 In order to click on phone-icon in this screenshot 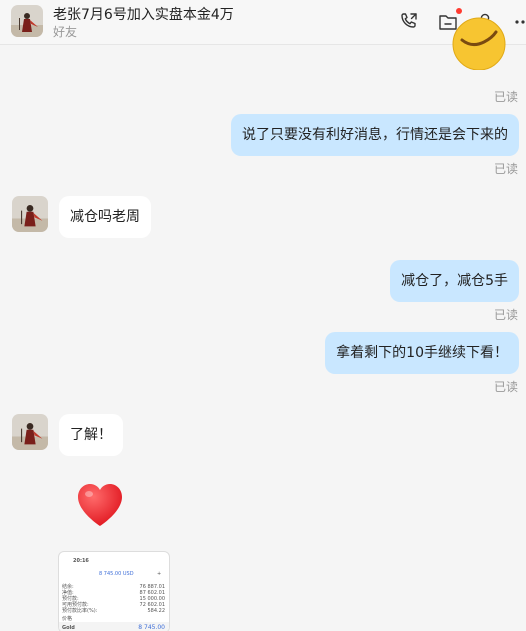, I will do `click(409, 22)`.